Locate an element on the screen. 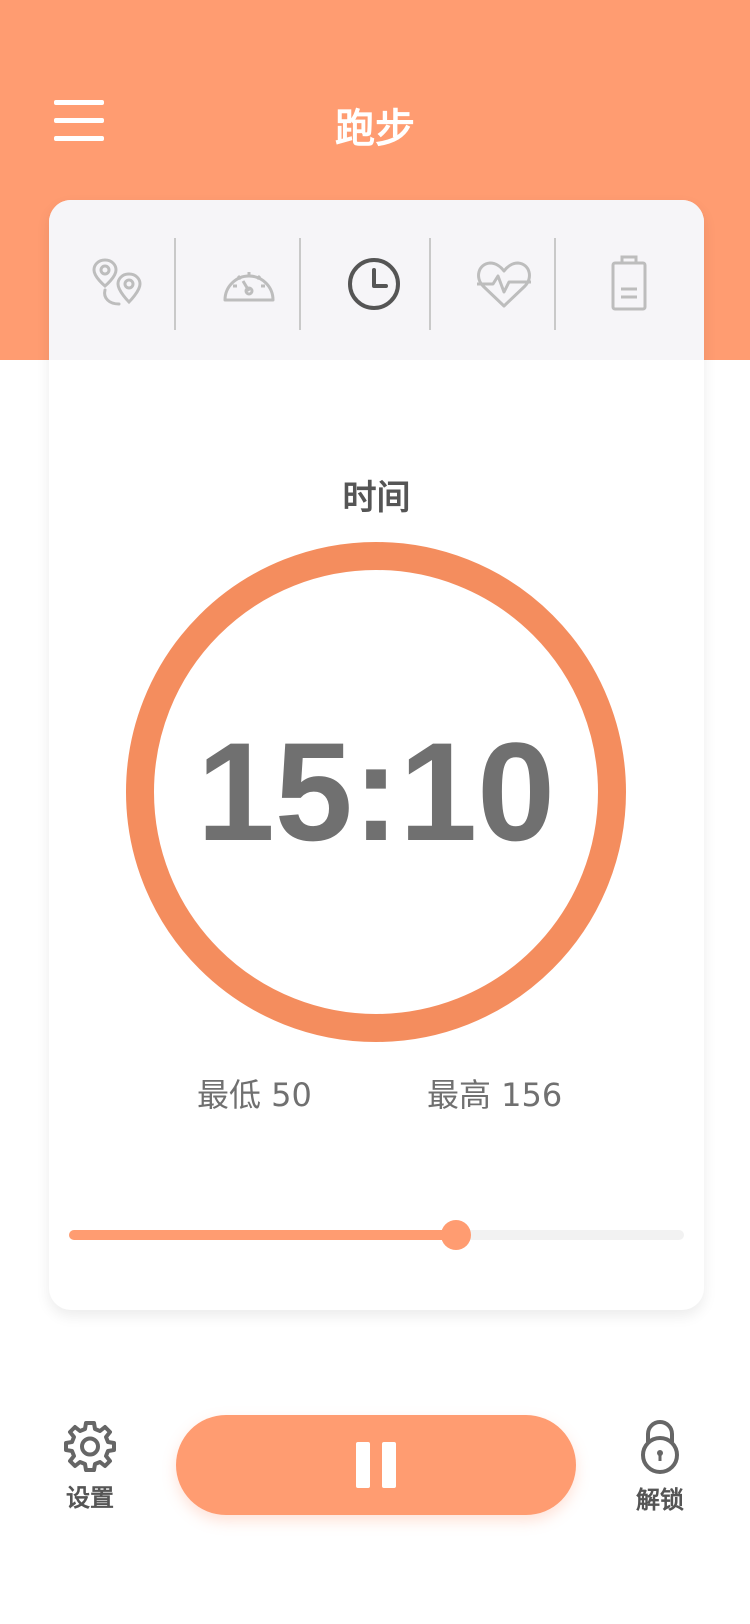 This screenshot has height=1624, width=750. pause-icon is located at coordinates (376, 1465).